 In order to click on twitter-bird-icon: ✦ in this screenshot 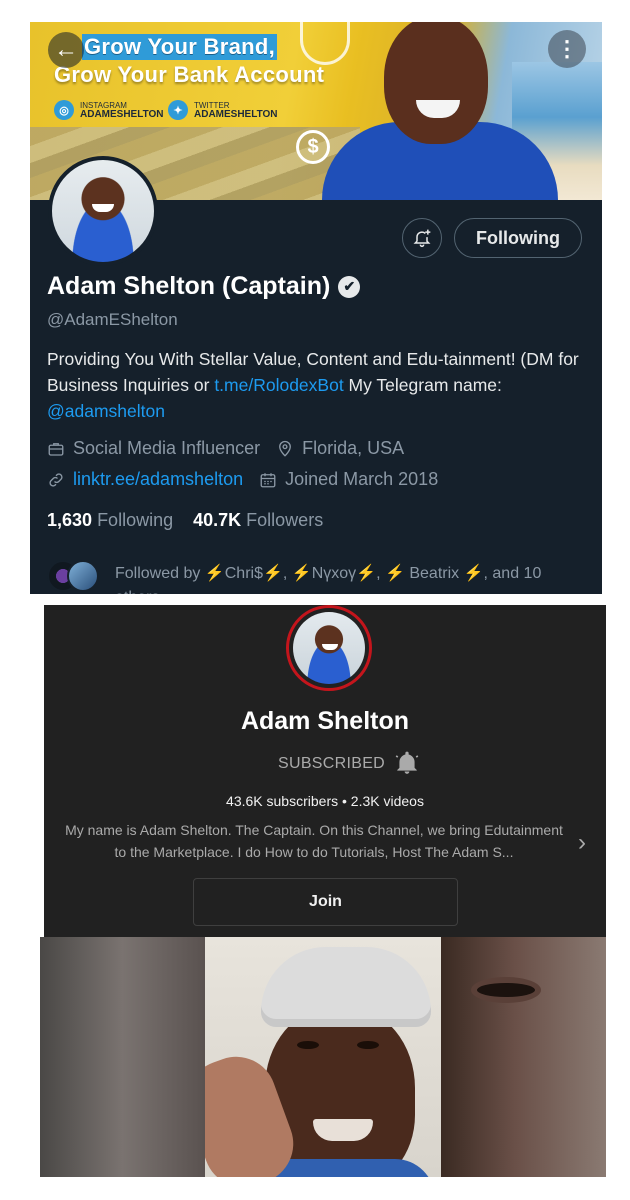, I will do `click(178, 110)`.